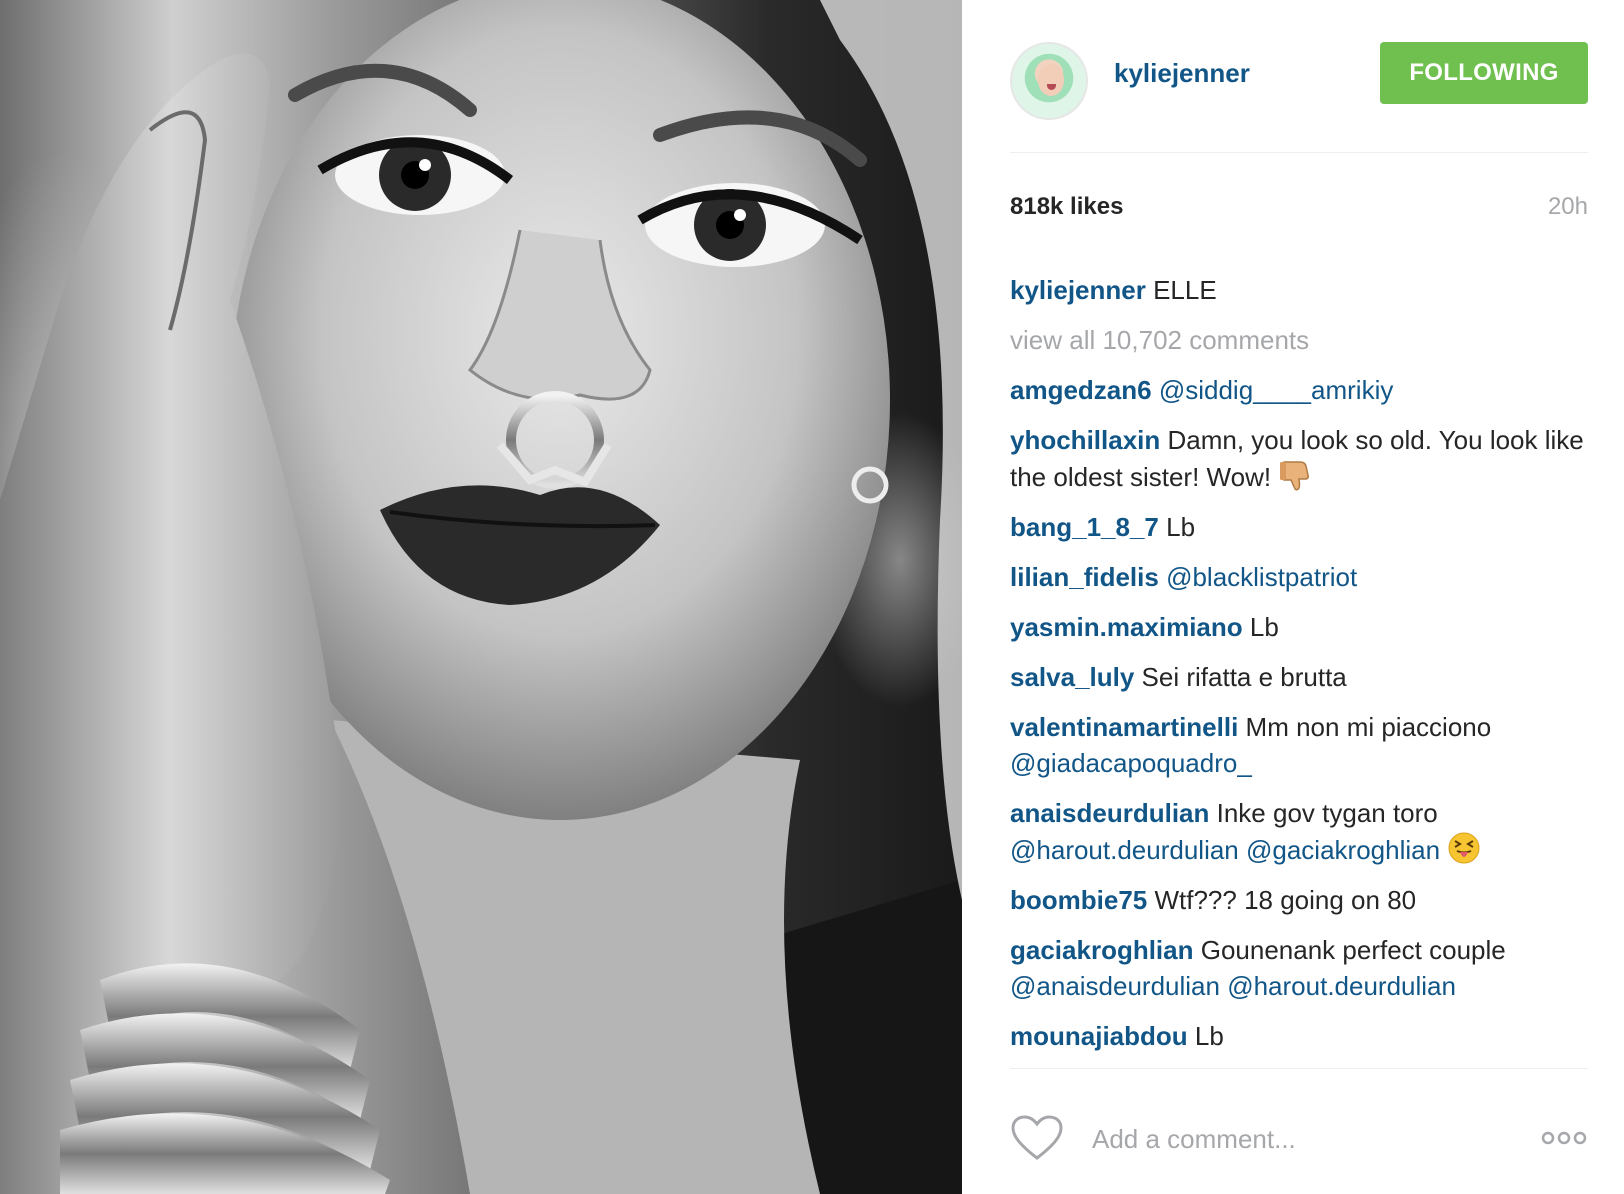  Describe the element at coordinates (1299, 340) in the screenshot. I see `view-all-comments-link: view all 10,702 comments` at that location.